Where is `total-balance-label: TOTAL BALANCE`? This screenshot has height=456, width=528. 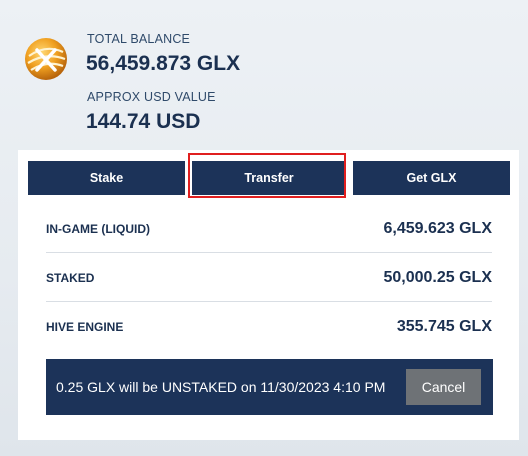 total-balance-label: TOTAL BALANCE is located at coordinates (139, 39).